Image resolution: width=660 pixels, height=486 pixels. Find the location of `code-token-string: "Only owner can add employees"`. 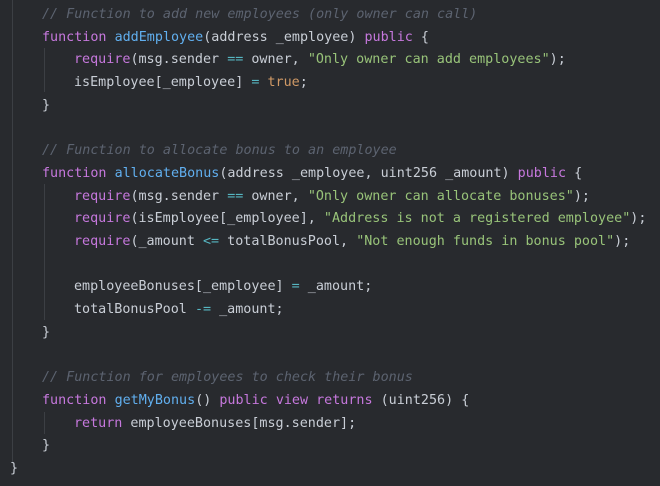

code-token-string: "Only owner can add employees" is located at coordinates (428, 60).